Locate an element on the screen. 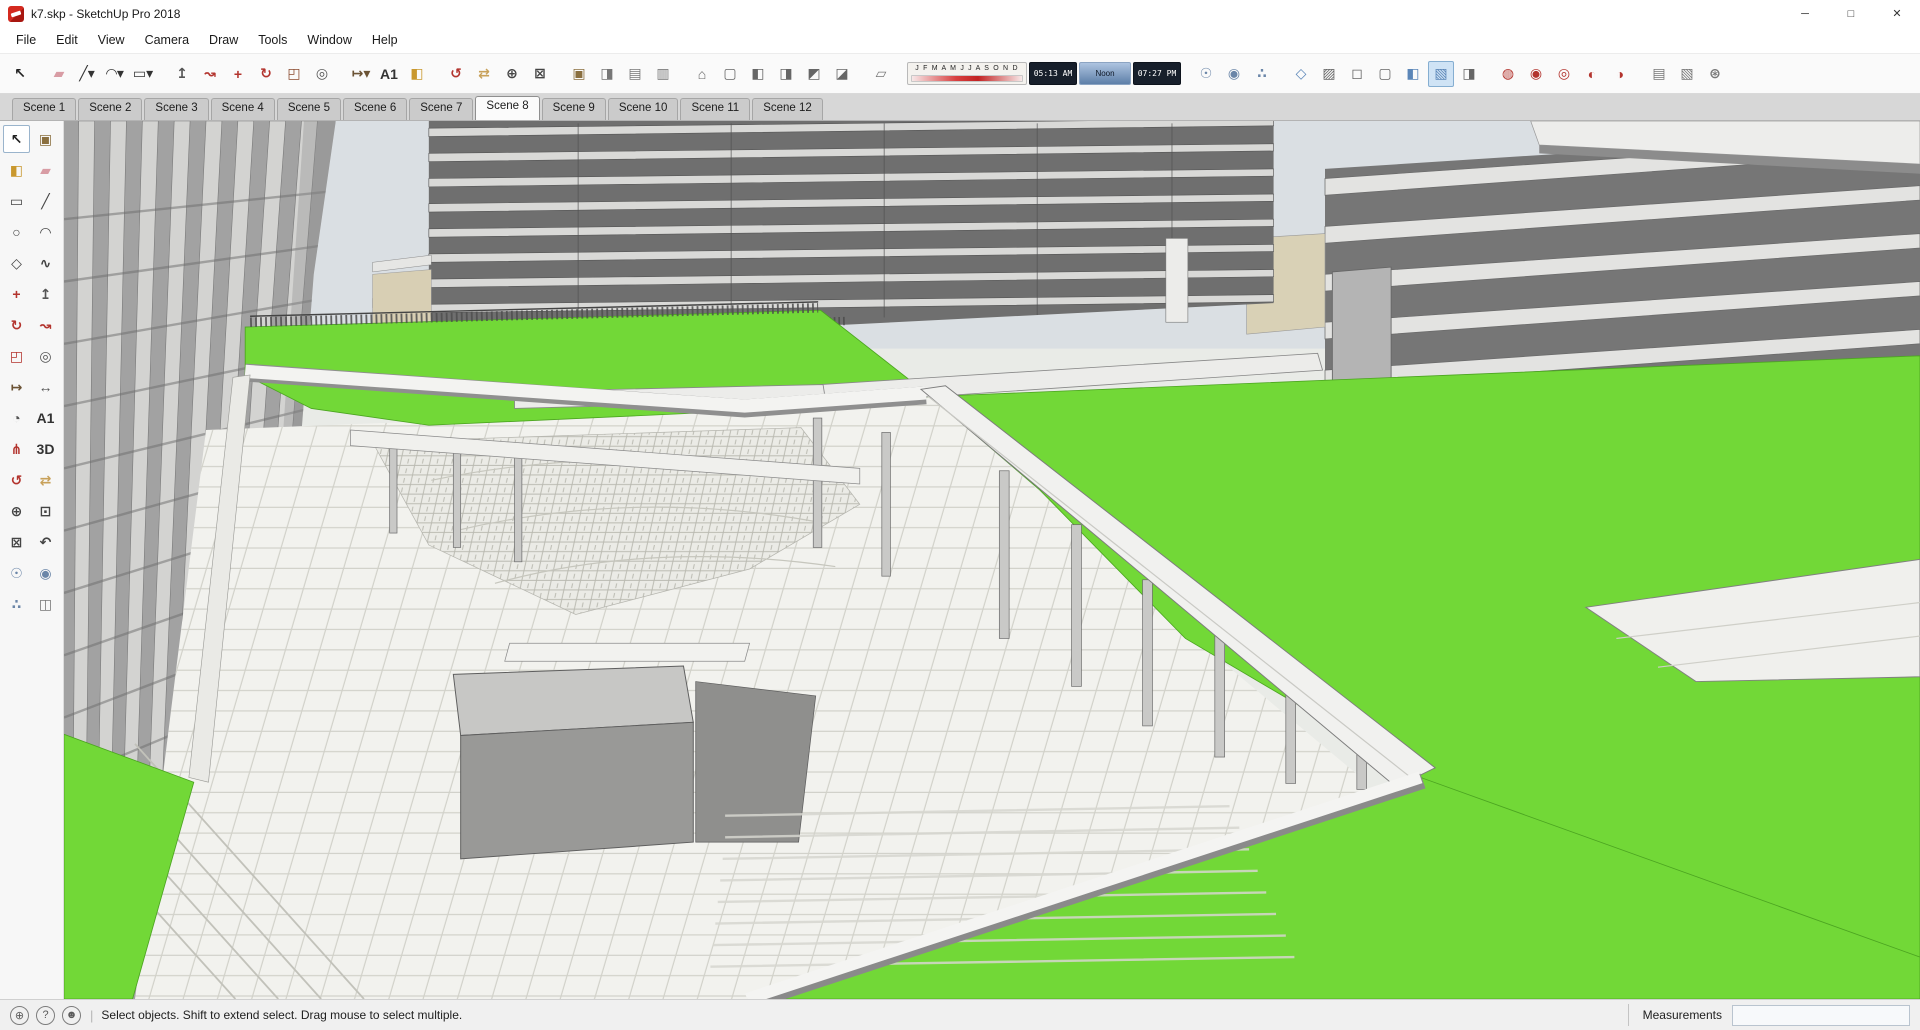  help-icon: ? is located at coordinates (45, 1015).